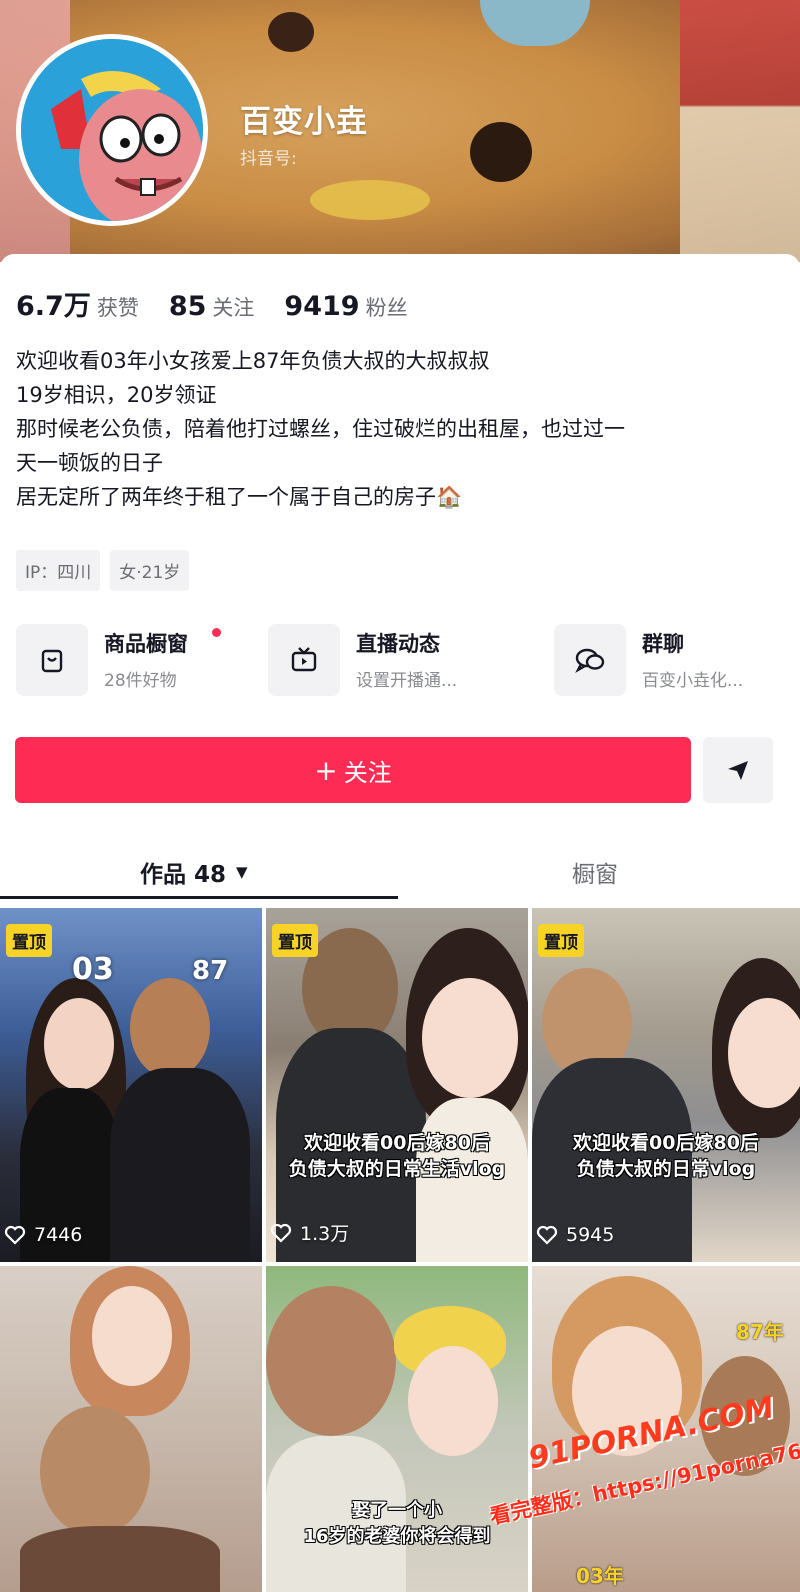 The image size is (800, 1592). Describe the element at coordinates (370, 200) in the screenshot. I see `banner-plush-patch` at that location.